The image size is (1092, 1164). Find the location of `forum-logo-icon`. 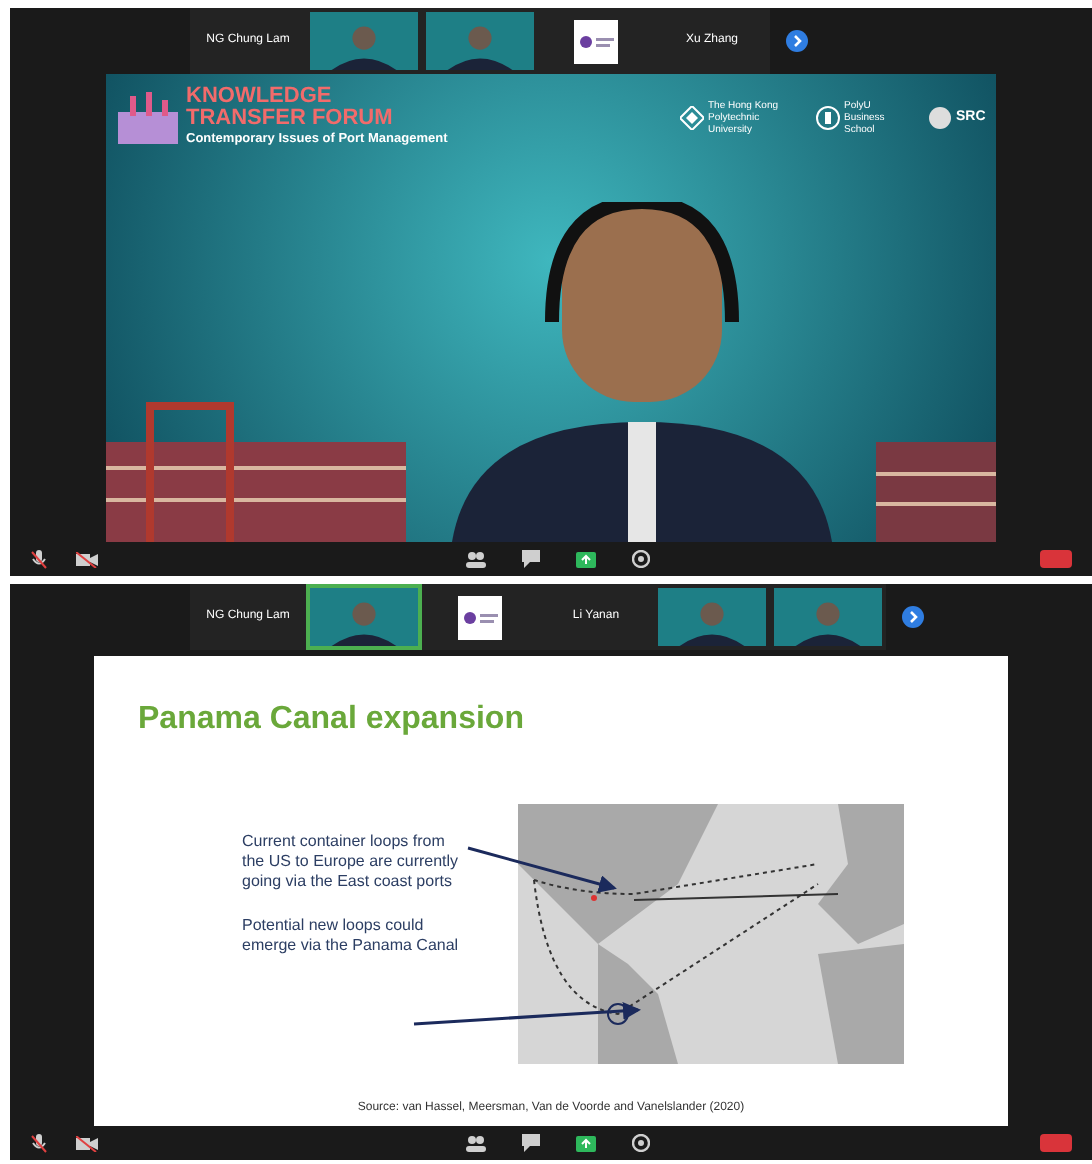

forum-logo-icon is located at coordinates (148, 117).